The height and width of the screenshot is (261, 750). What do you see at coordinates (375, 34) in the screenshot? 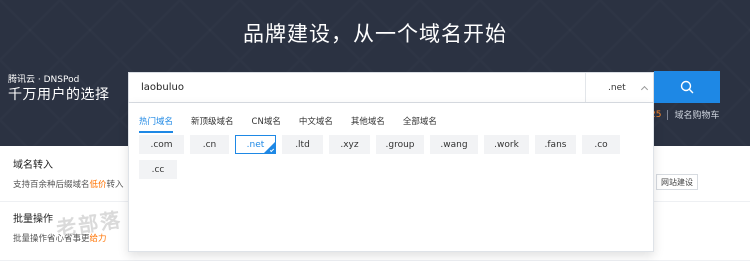
I see `hero-title: 品牌建设，从一个域名开始` at bounding box center [375, 34].